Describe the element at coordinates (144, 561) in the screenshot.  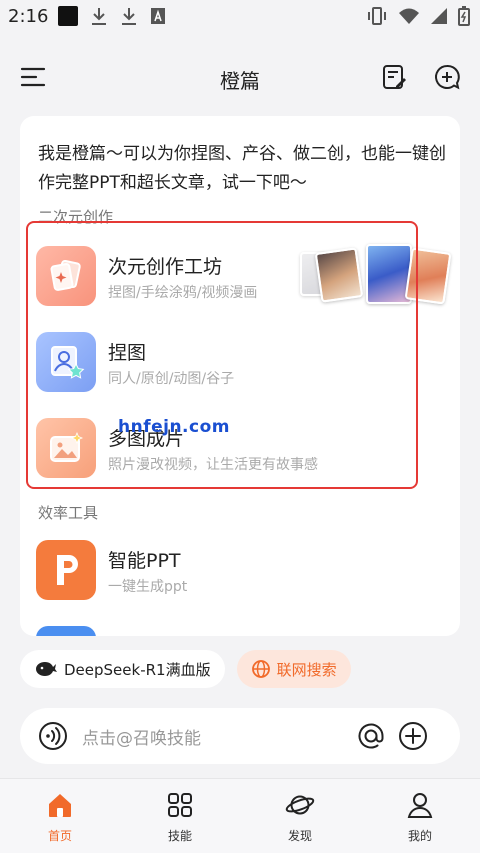
I see `tool-name: 智能PPT` at that location.